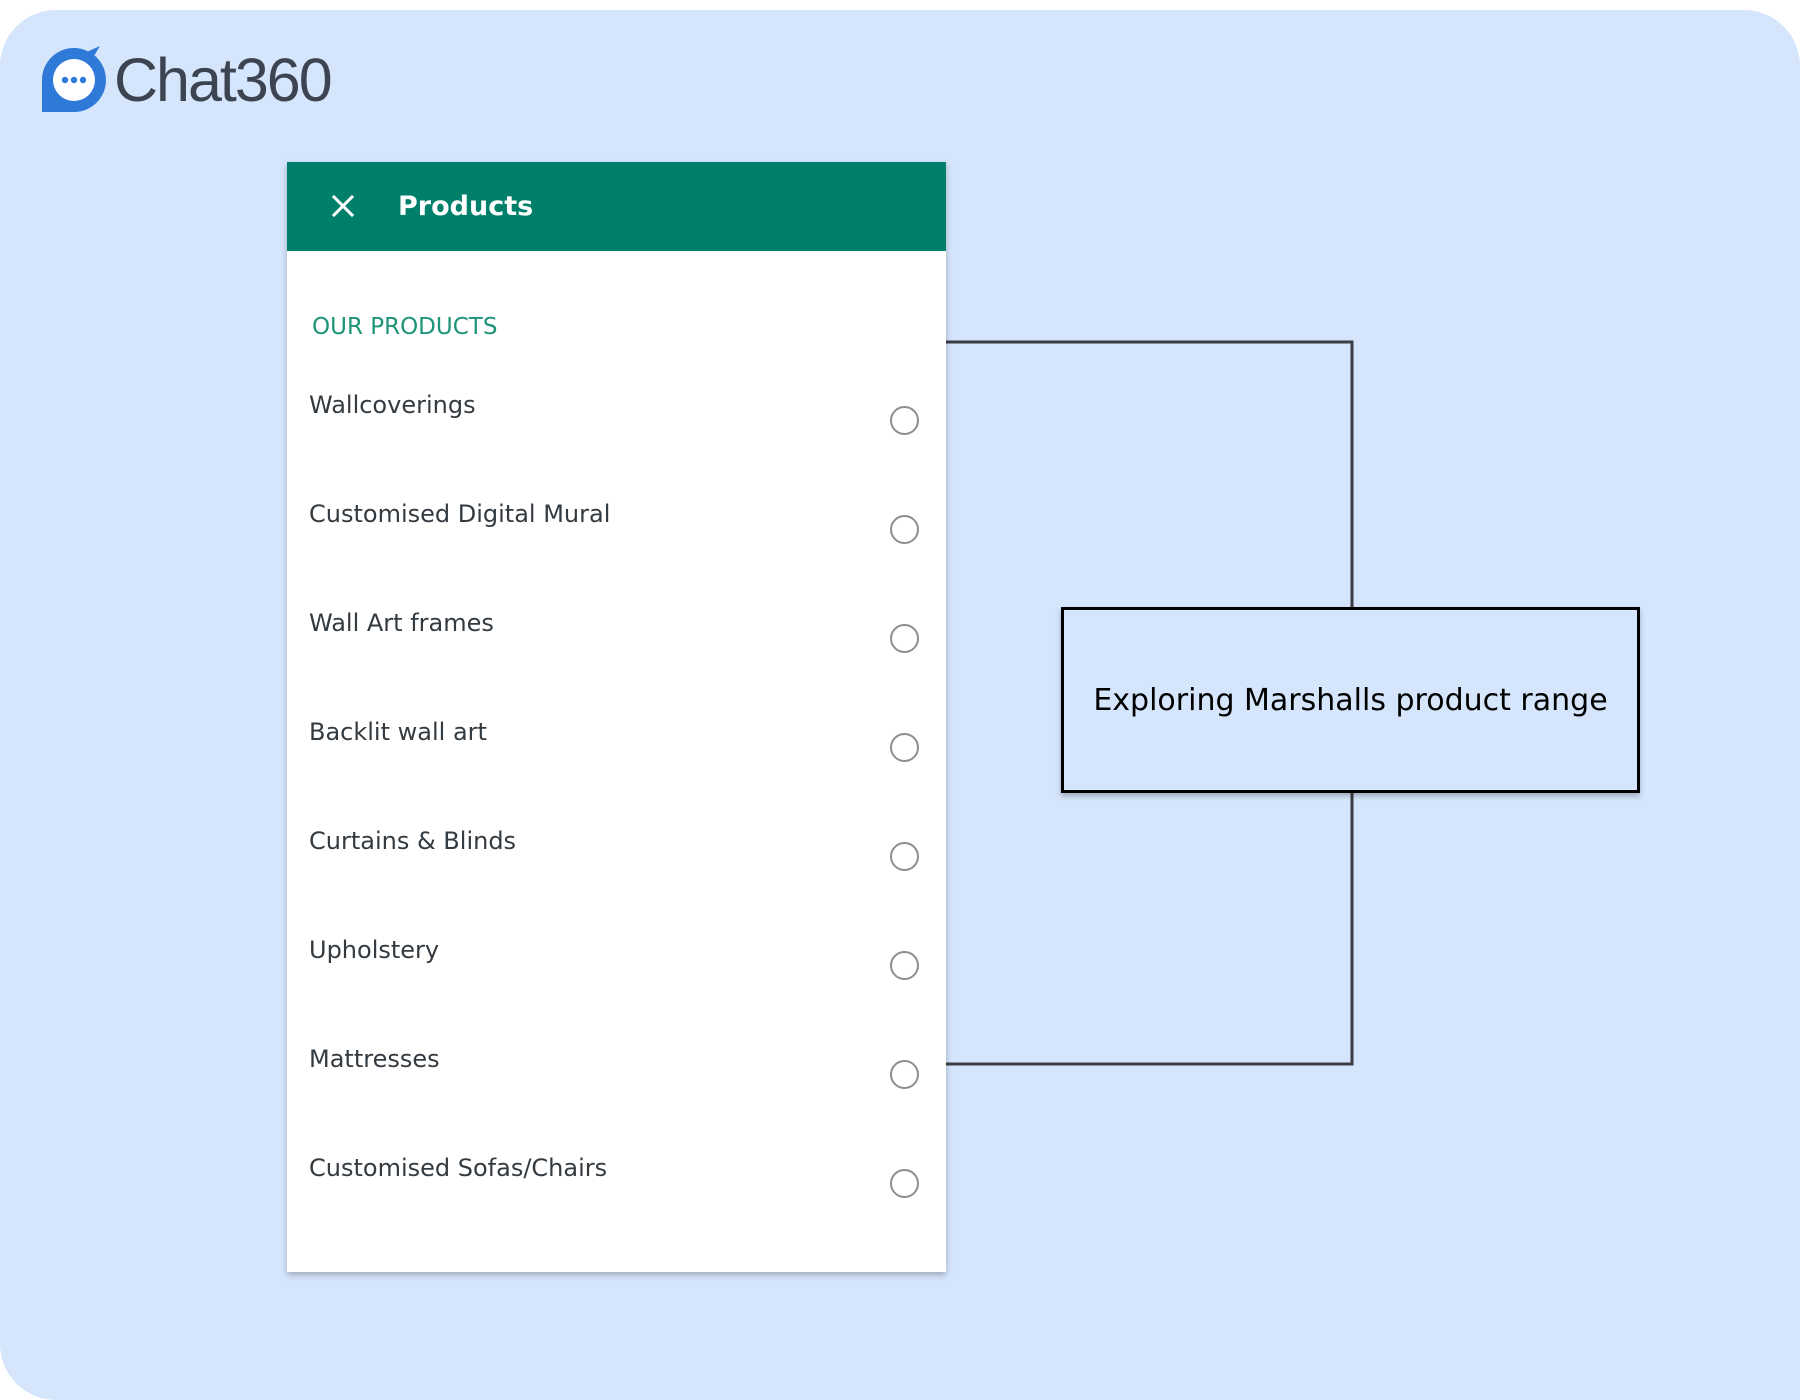 The height and width of the screenshot is (1400, 1800). I want to click on option-label: Wallcoverings, so click(392, 405).